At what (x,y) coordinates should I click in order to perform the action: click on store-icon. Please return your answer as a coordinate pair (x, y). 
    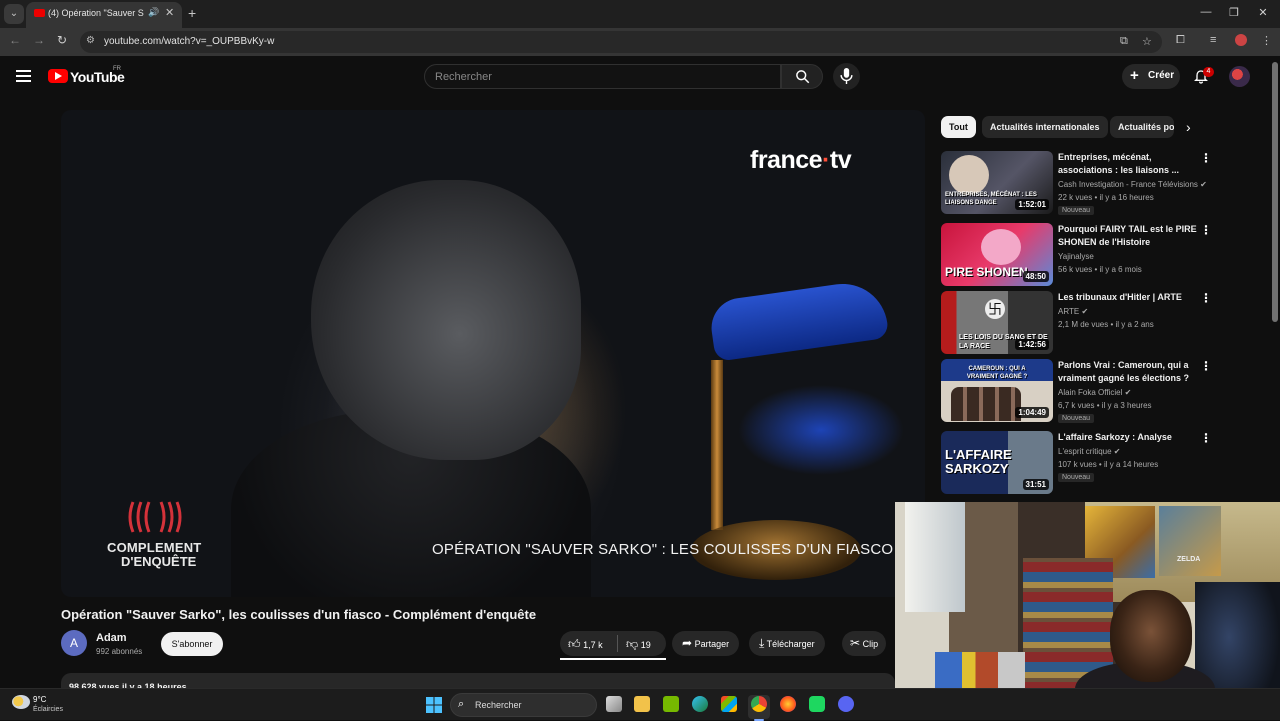
    Looking at the image, I should click on (729, 704).